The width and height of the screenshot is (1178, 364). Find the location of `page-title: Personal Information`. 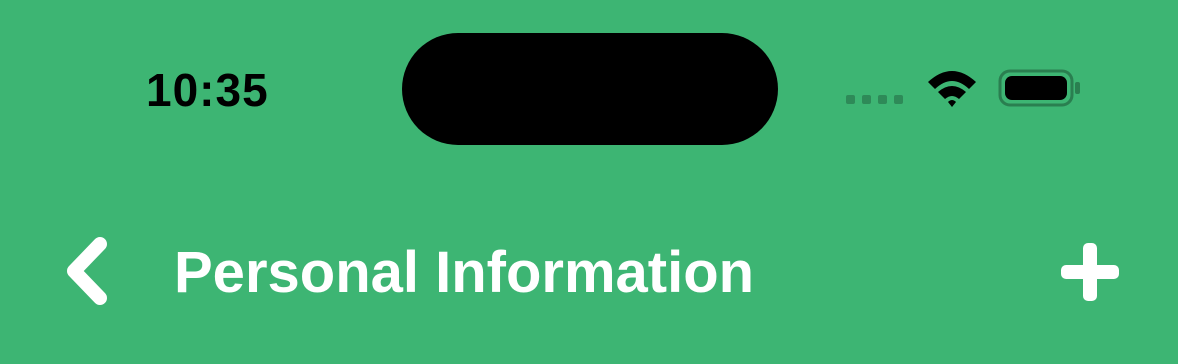

page-title: Personal Information is located at coordinates (464, 272).